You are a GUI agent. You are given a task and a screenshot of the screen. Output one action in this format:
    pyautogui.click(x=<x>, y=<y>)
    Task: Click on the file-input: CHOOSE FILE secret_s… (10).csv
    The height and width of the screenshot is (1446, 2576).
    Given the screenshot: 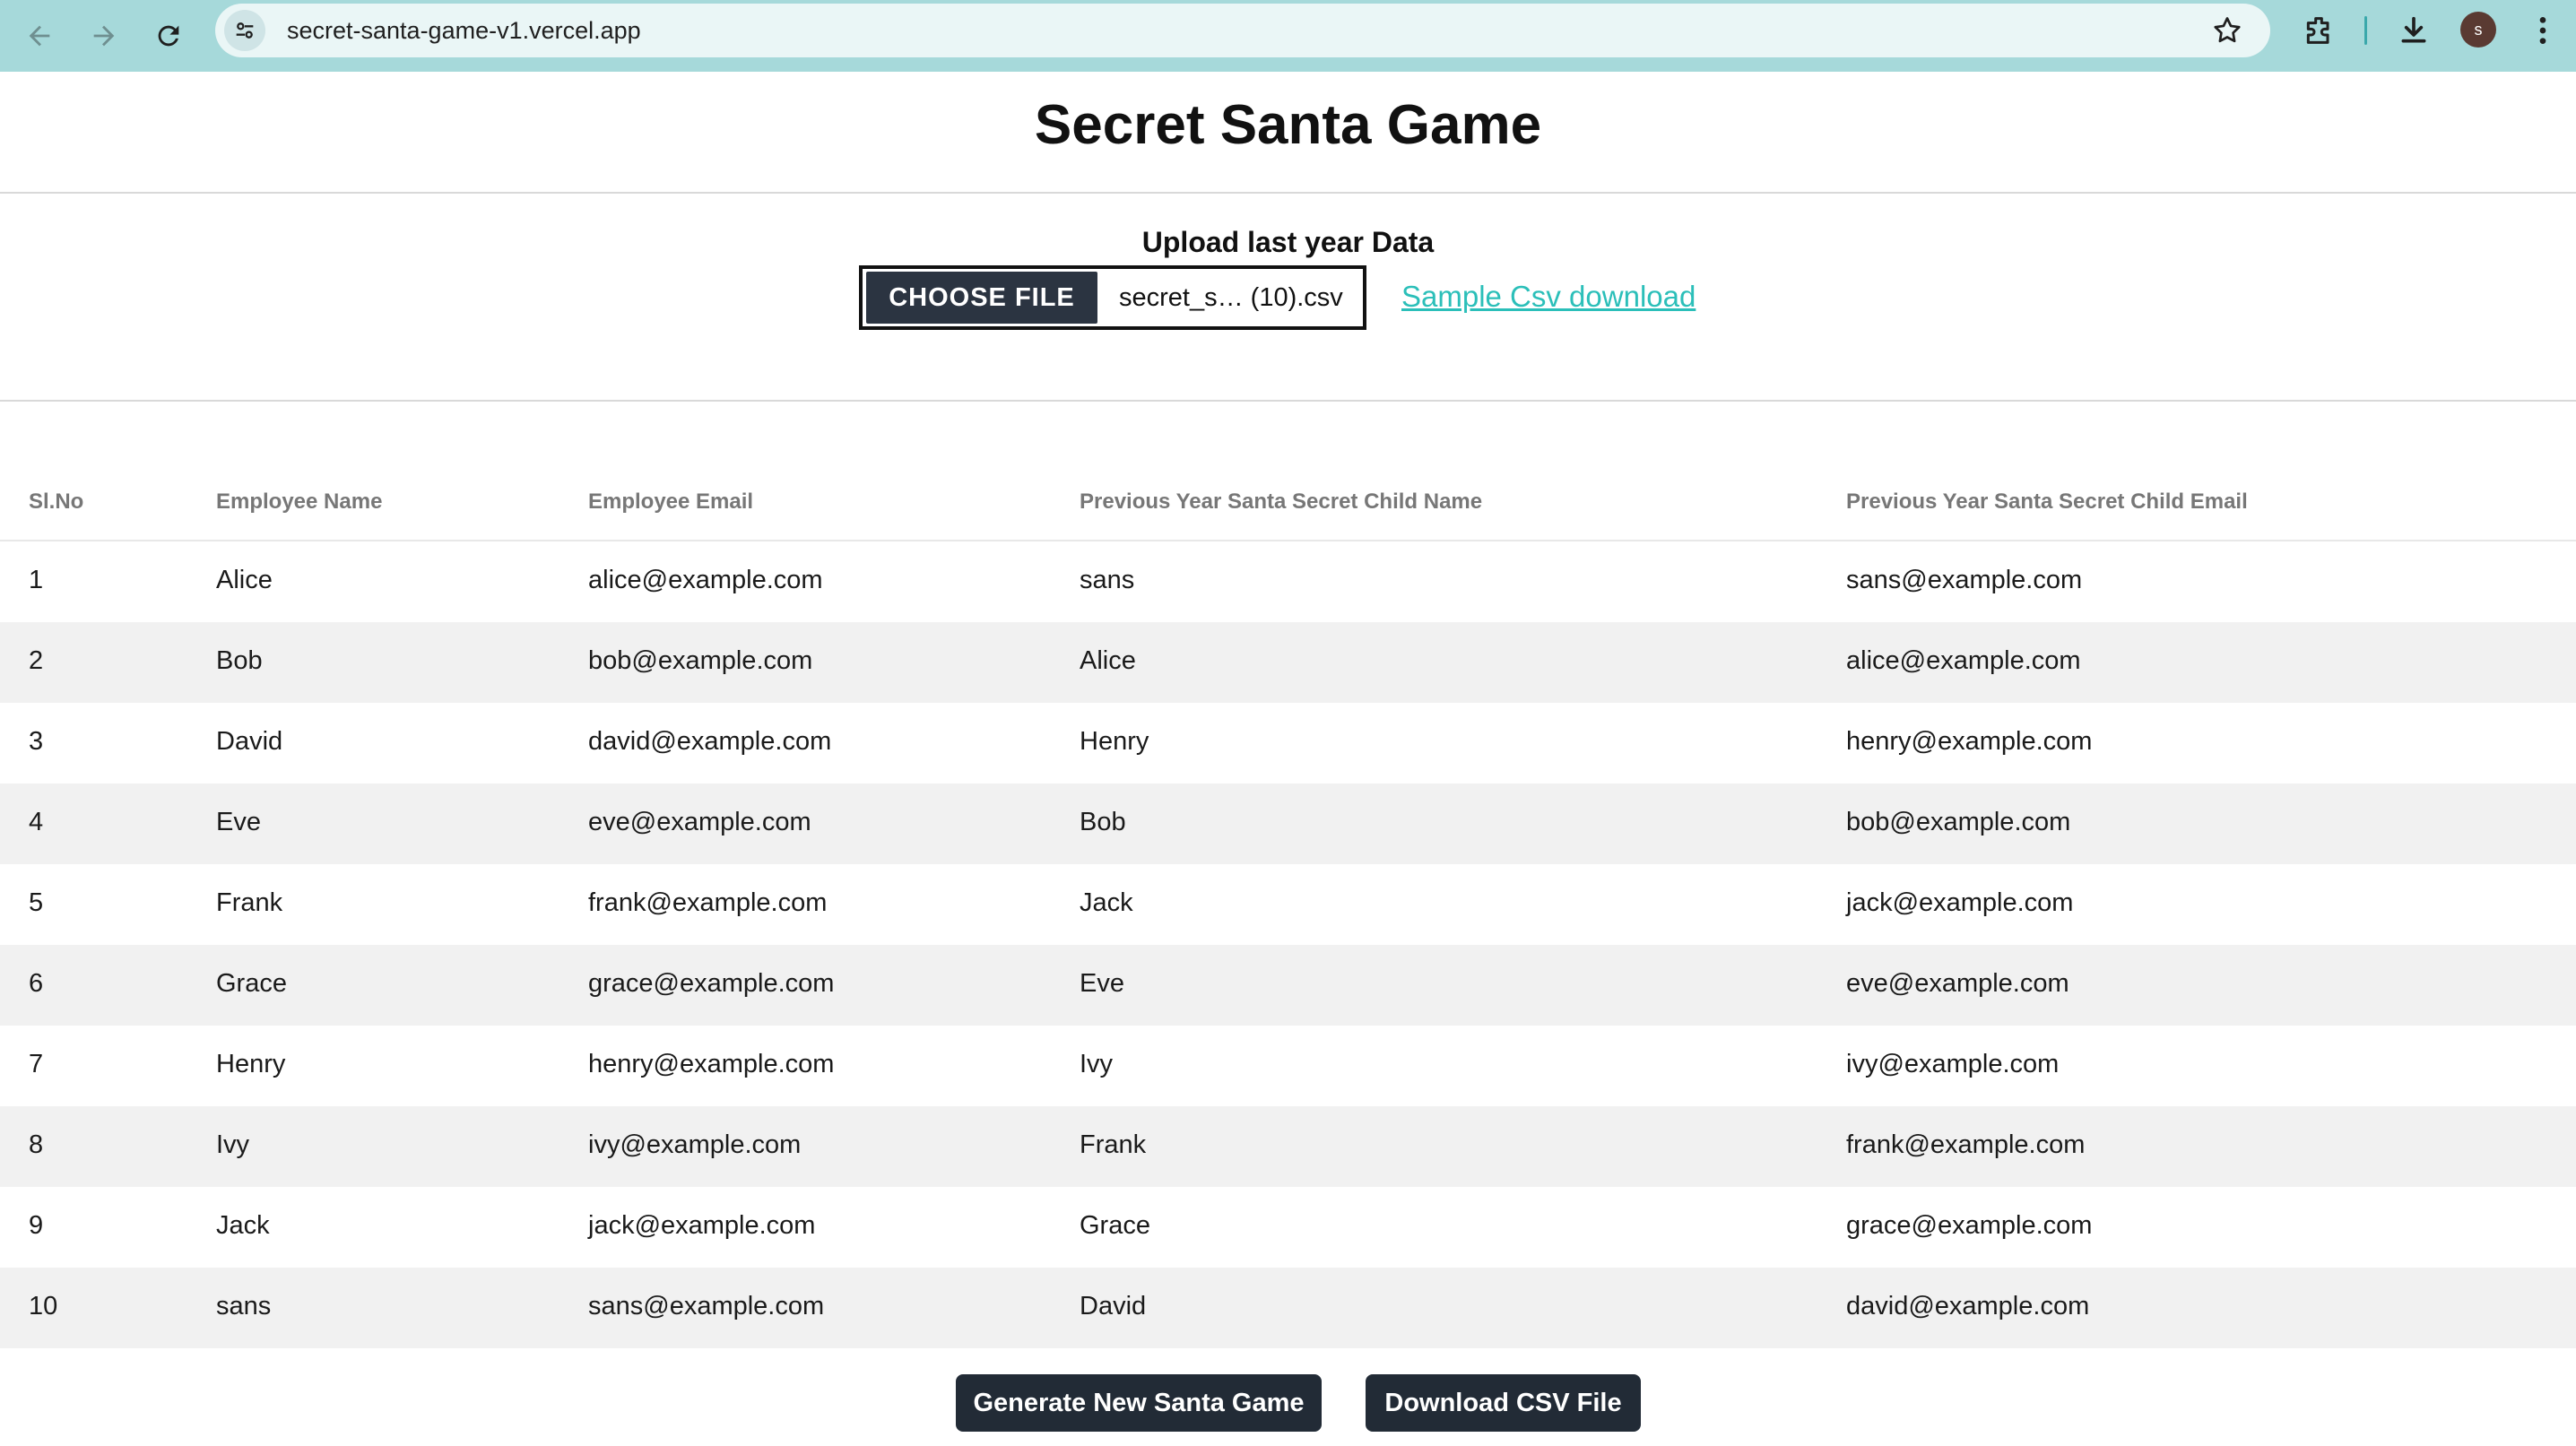 What is the action you would take?
    pyautogui.click(x=1112, y=298)
    